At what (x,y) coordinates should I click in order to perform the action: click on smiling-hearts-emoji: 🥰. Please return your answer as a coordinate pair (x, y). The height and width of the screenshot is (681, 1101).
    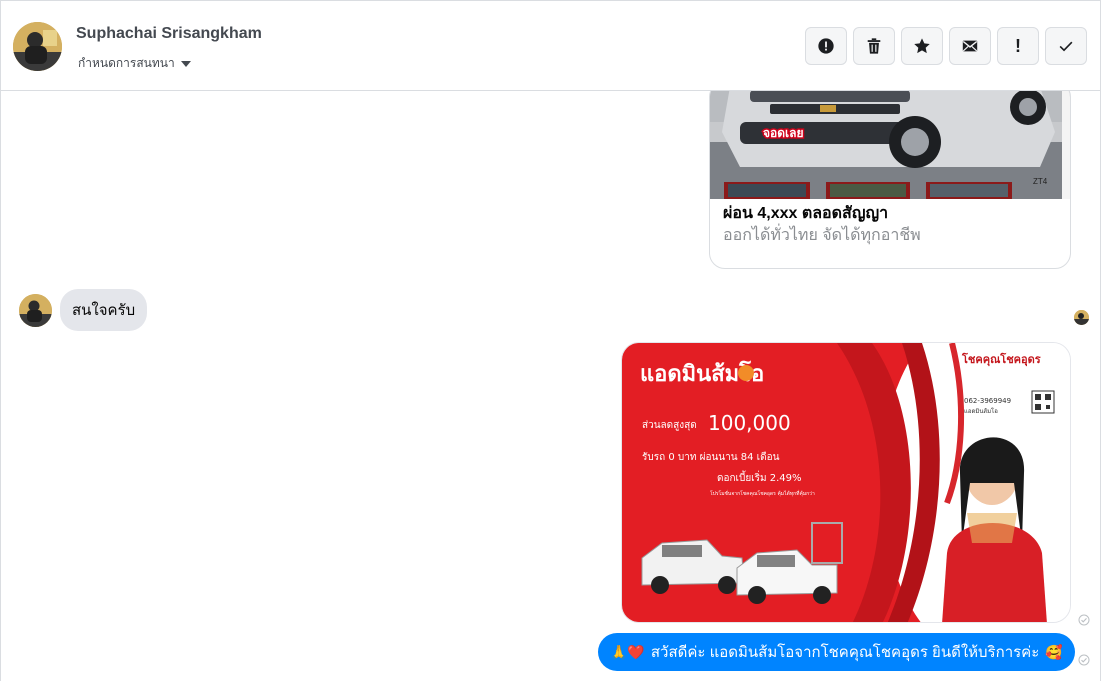
    Looking at the image, I should click on (1054, 652).